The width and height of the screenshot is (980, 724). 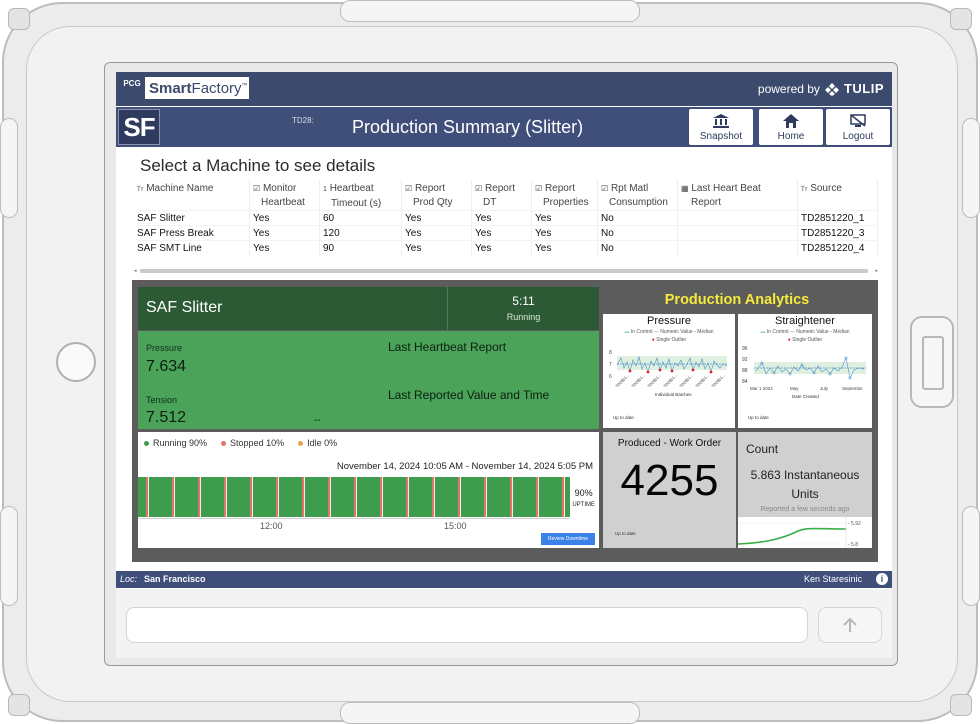 What do you see at coordinates (721, 127) in the screenshot?
I see `snapshot-button: Snapshot` at bounding box center [721, 127].